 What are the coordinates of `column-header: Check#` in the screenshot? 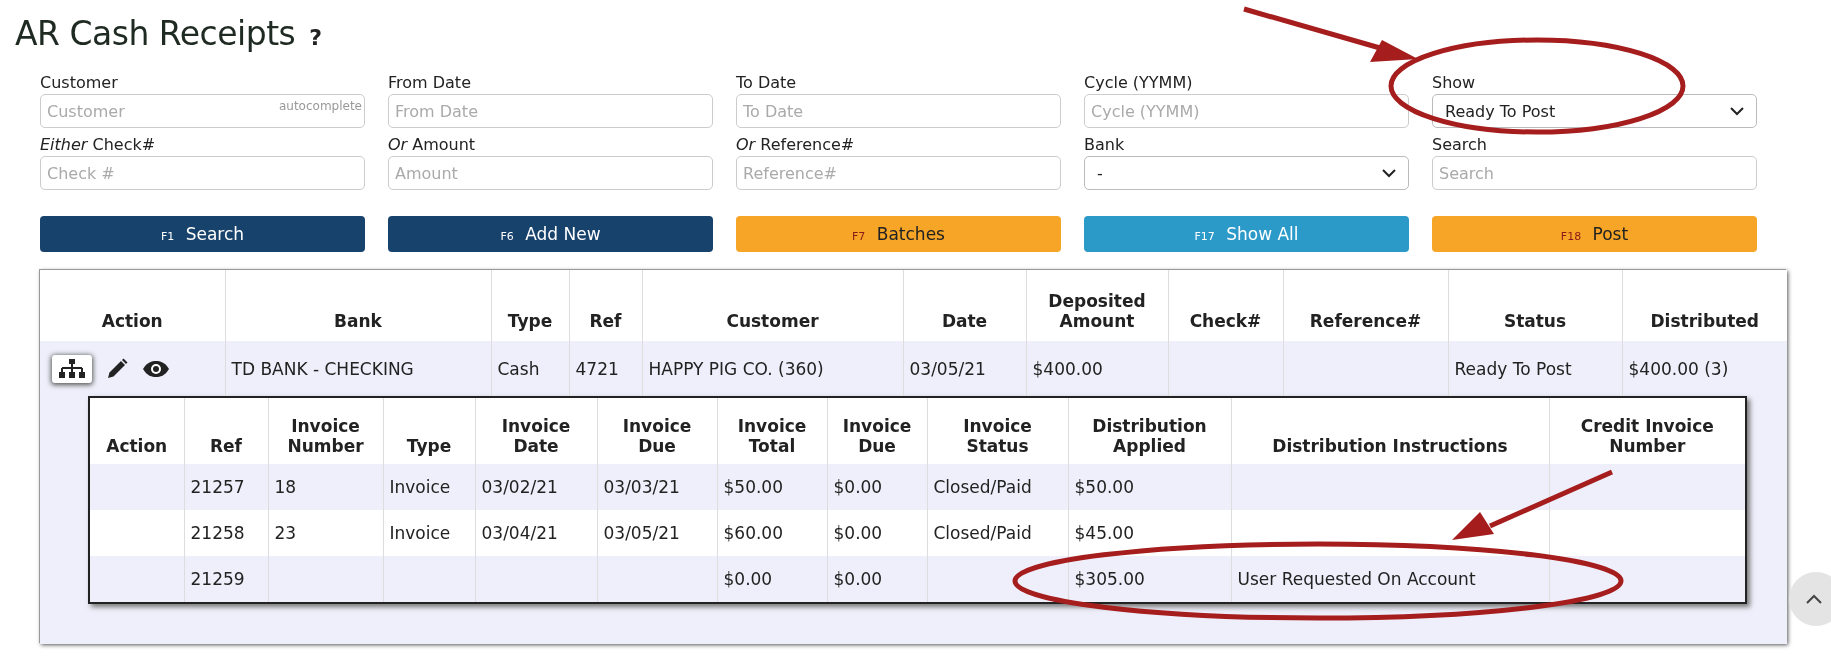 It's located at (1225, 321).